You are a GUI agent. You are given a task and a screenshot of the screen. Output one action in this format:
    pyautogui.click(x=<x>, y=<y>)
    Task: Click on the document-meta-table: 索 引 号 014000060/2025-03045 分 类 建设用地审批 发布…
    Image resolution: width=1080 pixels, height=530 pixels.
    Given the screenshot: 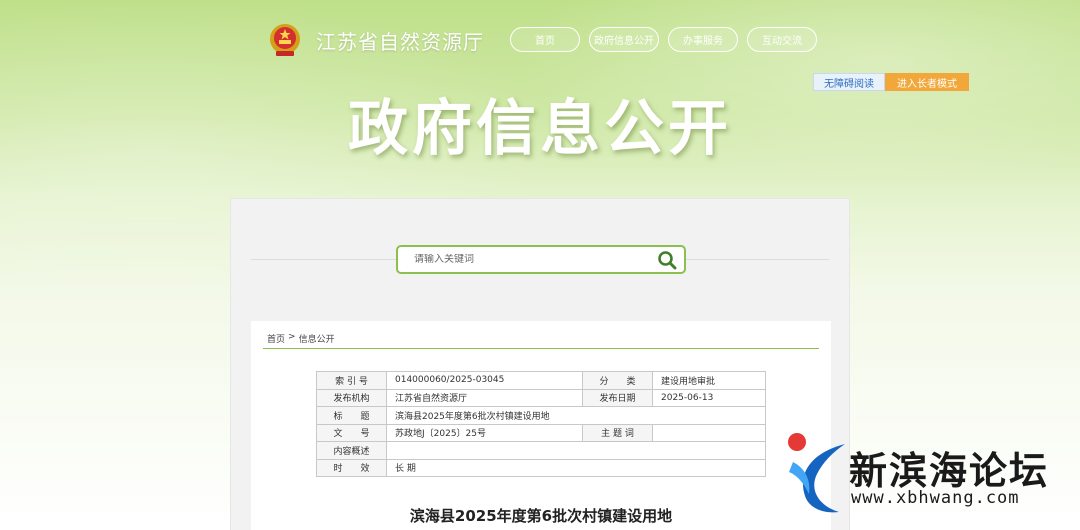 What is the action you would take?
    pyautogui.click(x=541, y=424)
    